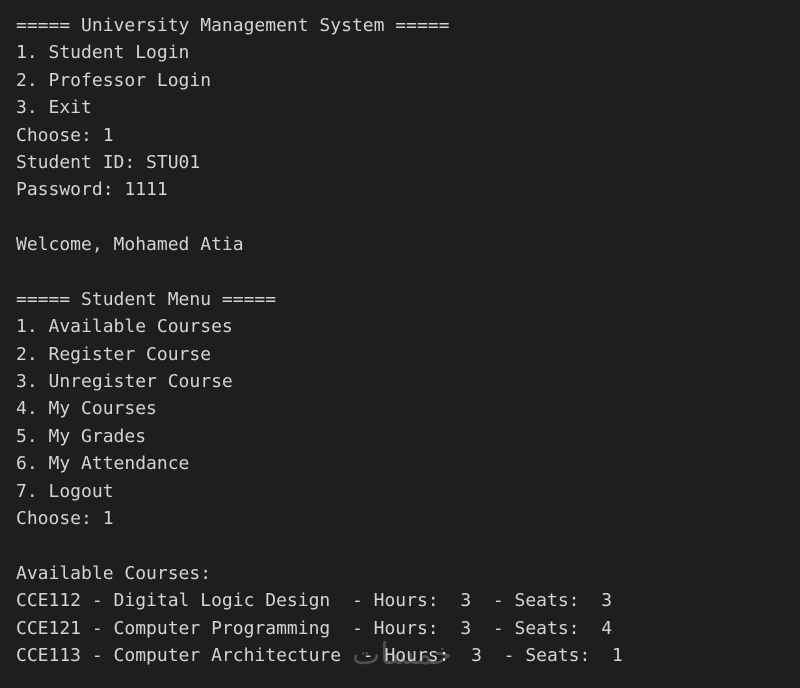  I want to click on menu-option-available-courses: 1. Available Courses, so click(124, 327).